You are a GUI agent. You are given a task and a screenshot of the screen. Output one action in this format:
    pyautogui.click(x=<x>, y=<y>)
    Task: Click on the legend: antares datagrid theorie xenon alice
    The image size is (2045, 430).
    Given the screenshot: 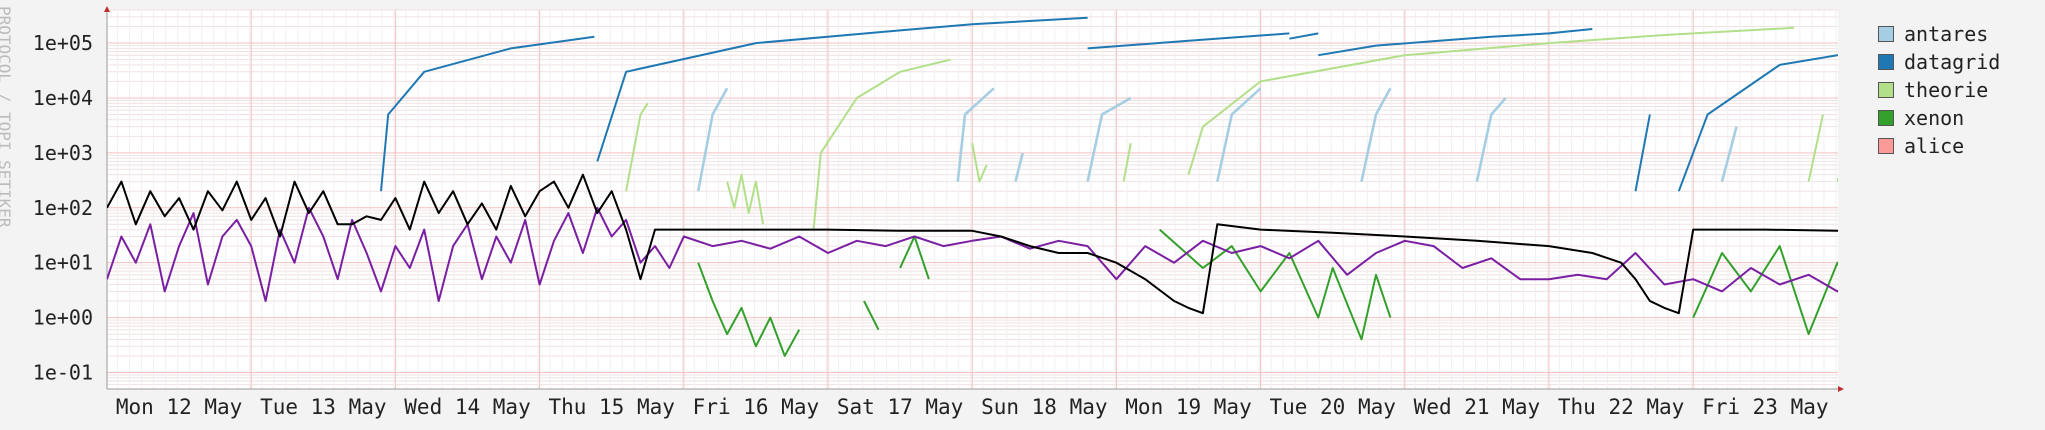 What is the action you would take?
    pyautogui.click(x=1939, y=90)
    